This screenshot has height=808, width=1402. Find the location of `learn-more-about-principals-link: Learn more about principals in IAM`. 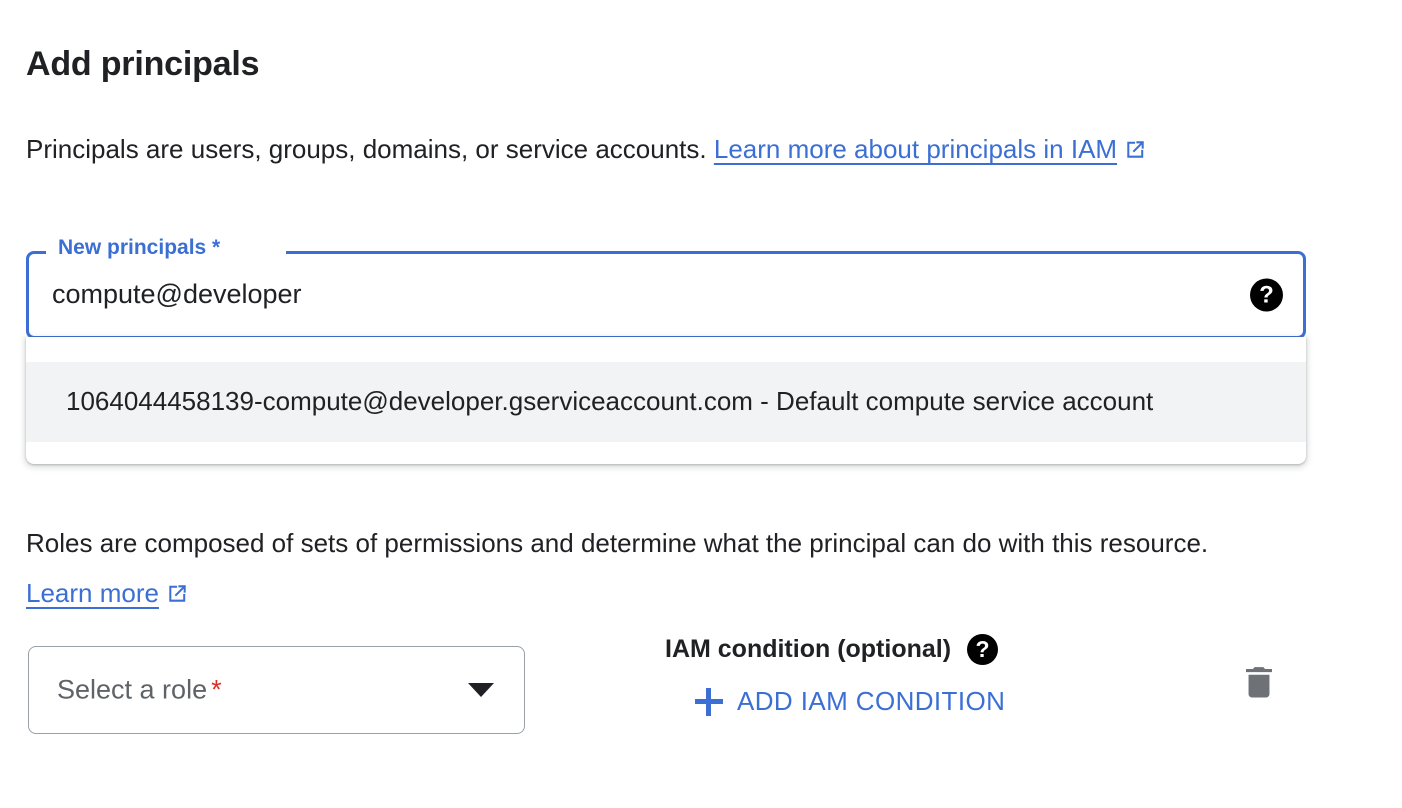

learn-more-about-principals-link: Learn more about principals in IAM is located at coordinates (915, 149).